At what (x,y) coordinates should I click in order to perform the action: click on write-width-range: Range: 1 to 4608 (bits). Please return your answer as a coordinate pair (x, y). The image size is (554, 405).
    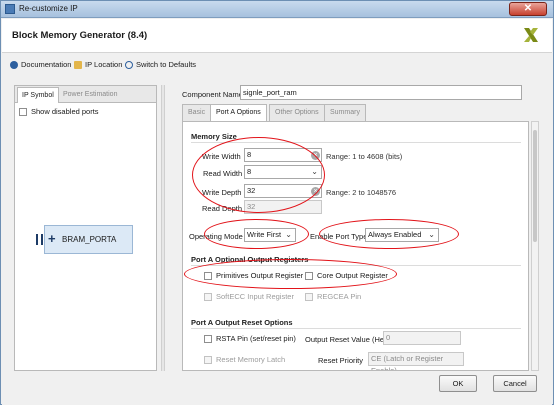
    Looking at the image, I should click on (364, 156).